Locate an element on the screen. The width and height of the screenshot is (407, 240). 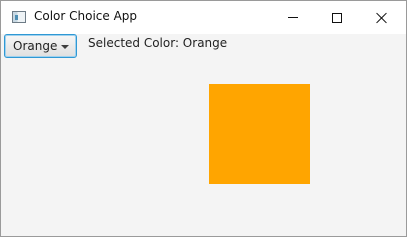
close-button is located at coordinates (381, 17).